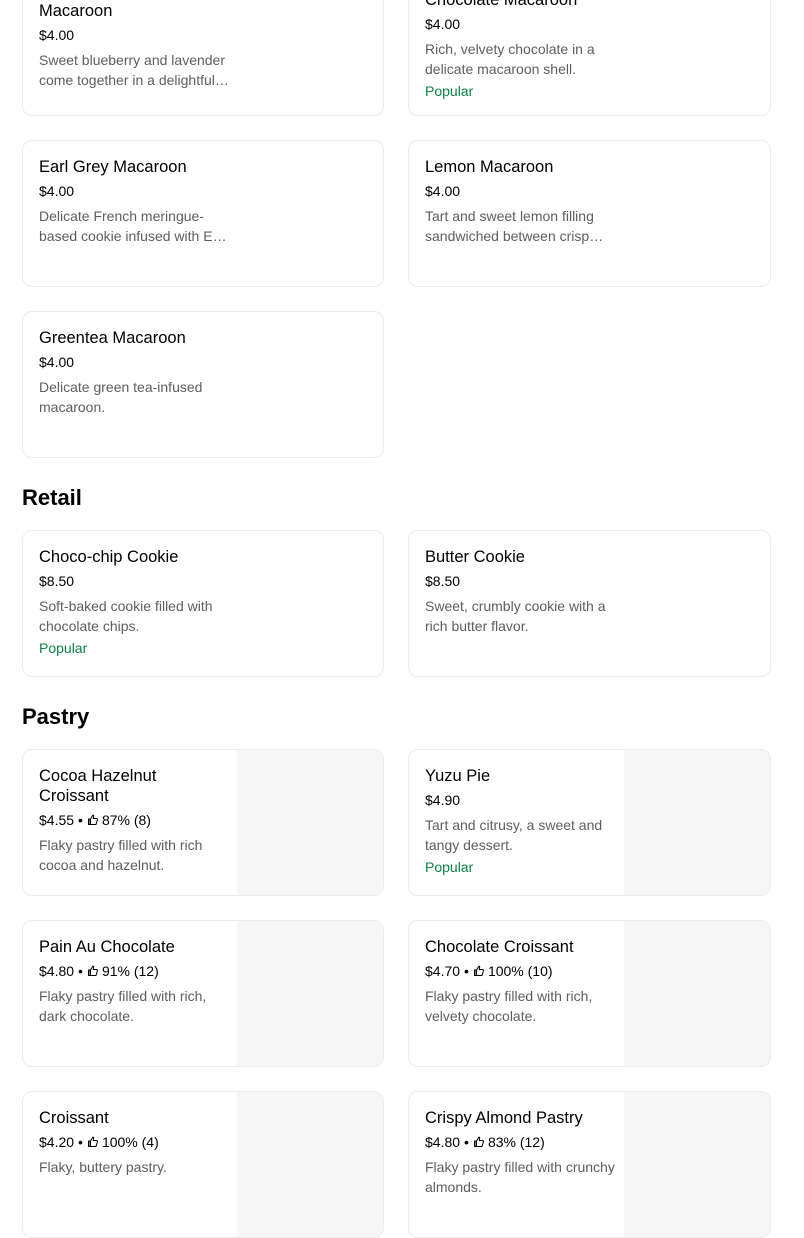 This screenshot has height=1238, width=804. I want to click on item-rating: 91% (12), so click(130, 971).